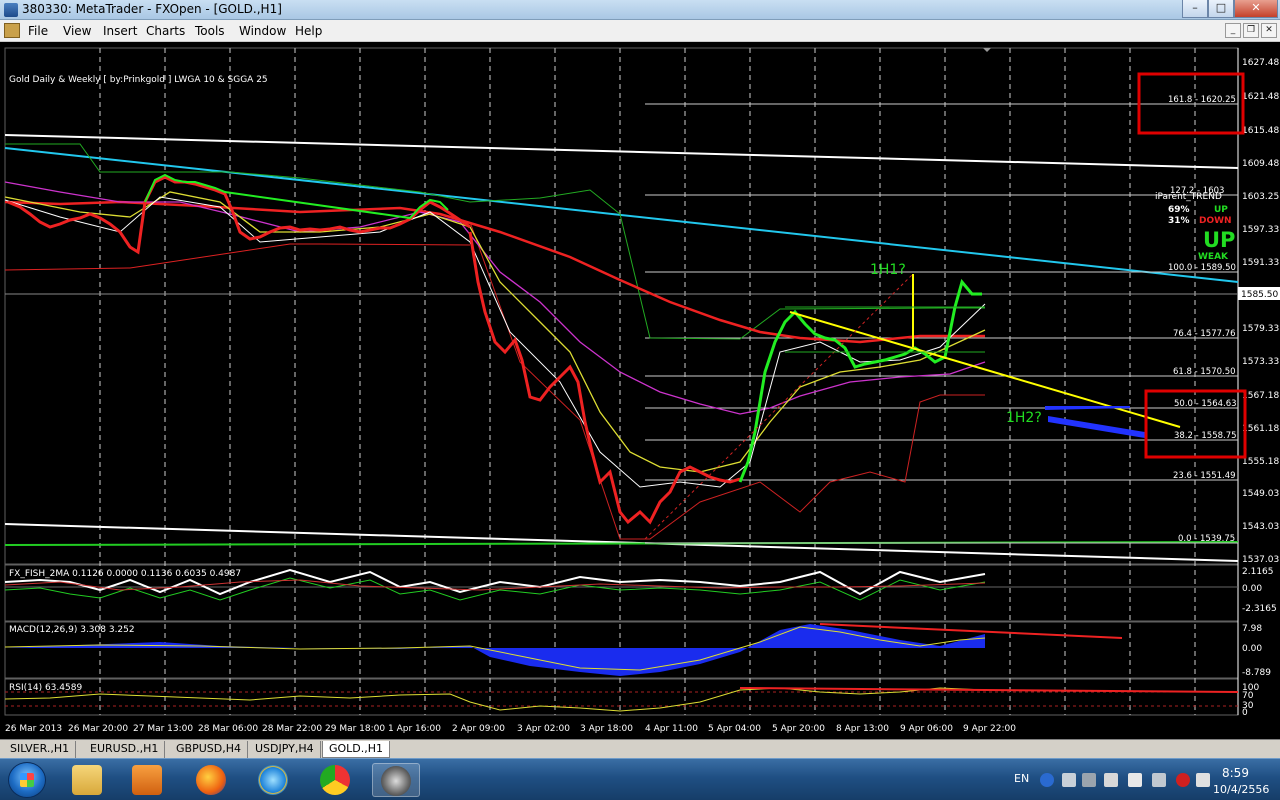 The width and height of the screenshot is (1280, 800). Describe the element at coordinates (1202, 268) in the screenshot. I see `fib-label-100: 100.0 - 1589.50` at that location.